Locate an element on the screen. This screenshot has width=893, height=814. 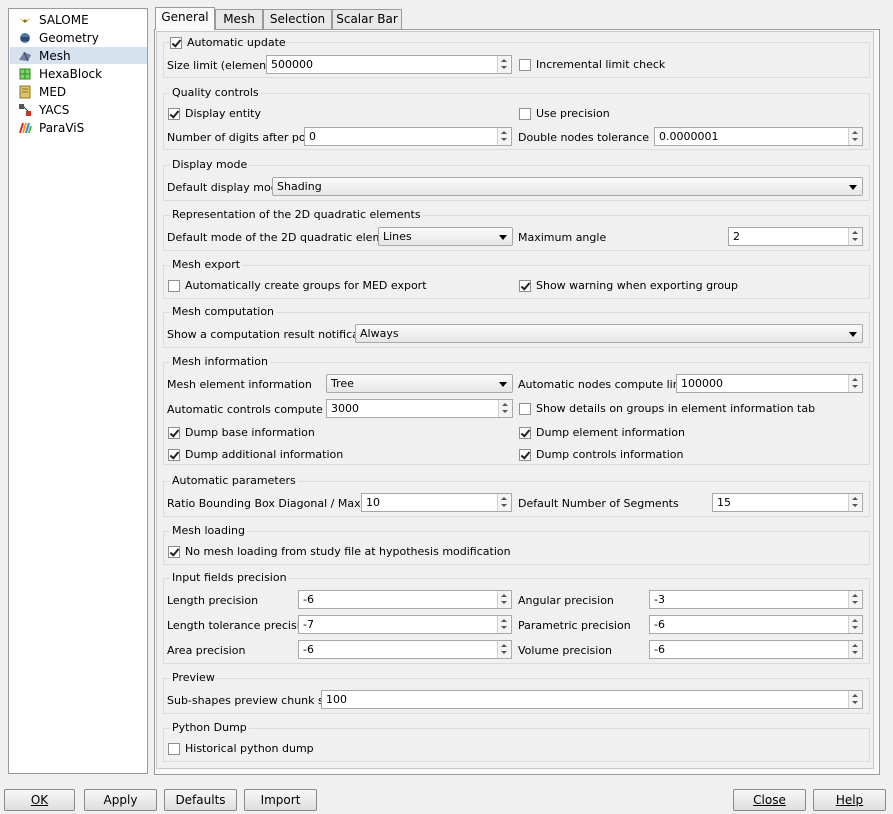
length-precision-spinbox: -6 is located at coordinates (405, 599).